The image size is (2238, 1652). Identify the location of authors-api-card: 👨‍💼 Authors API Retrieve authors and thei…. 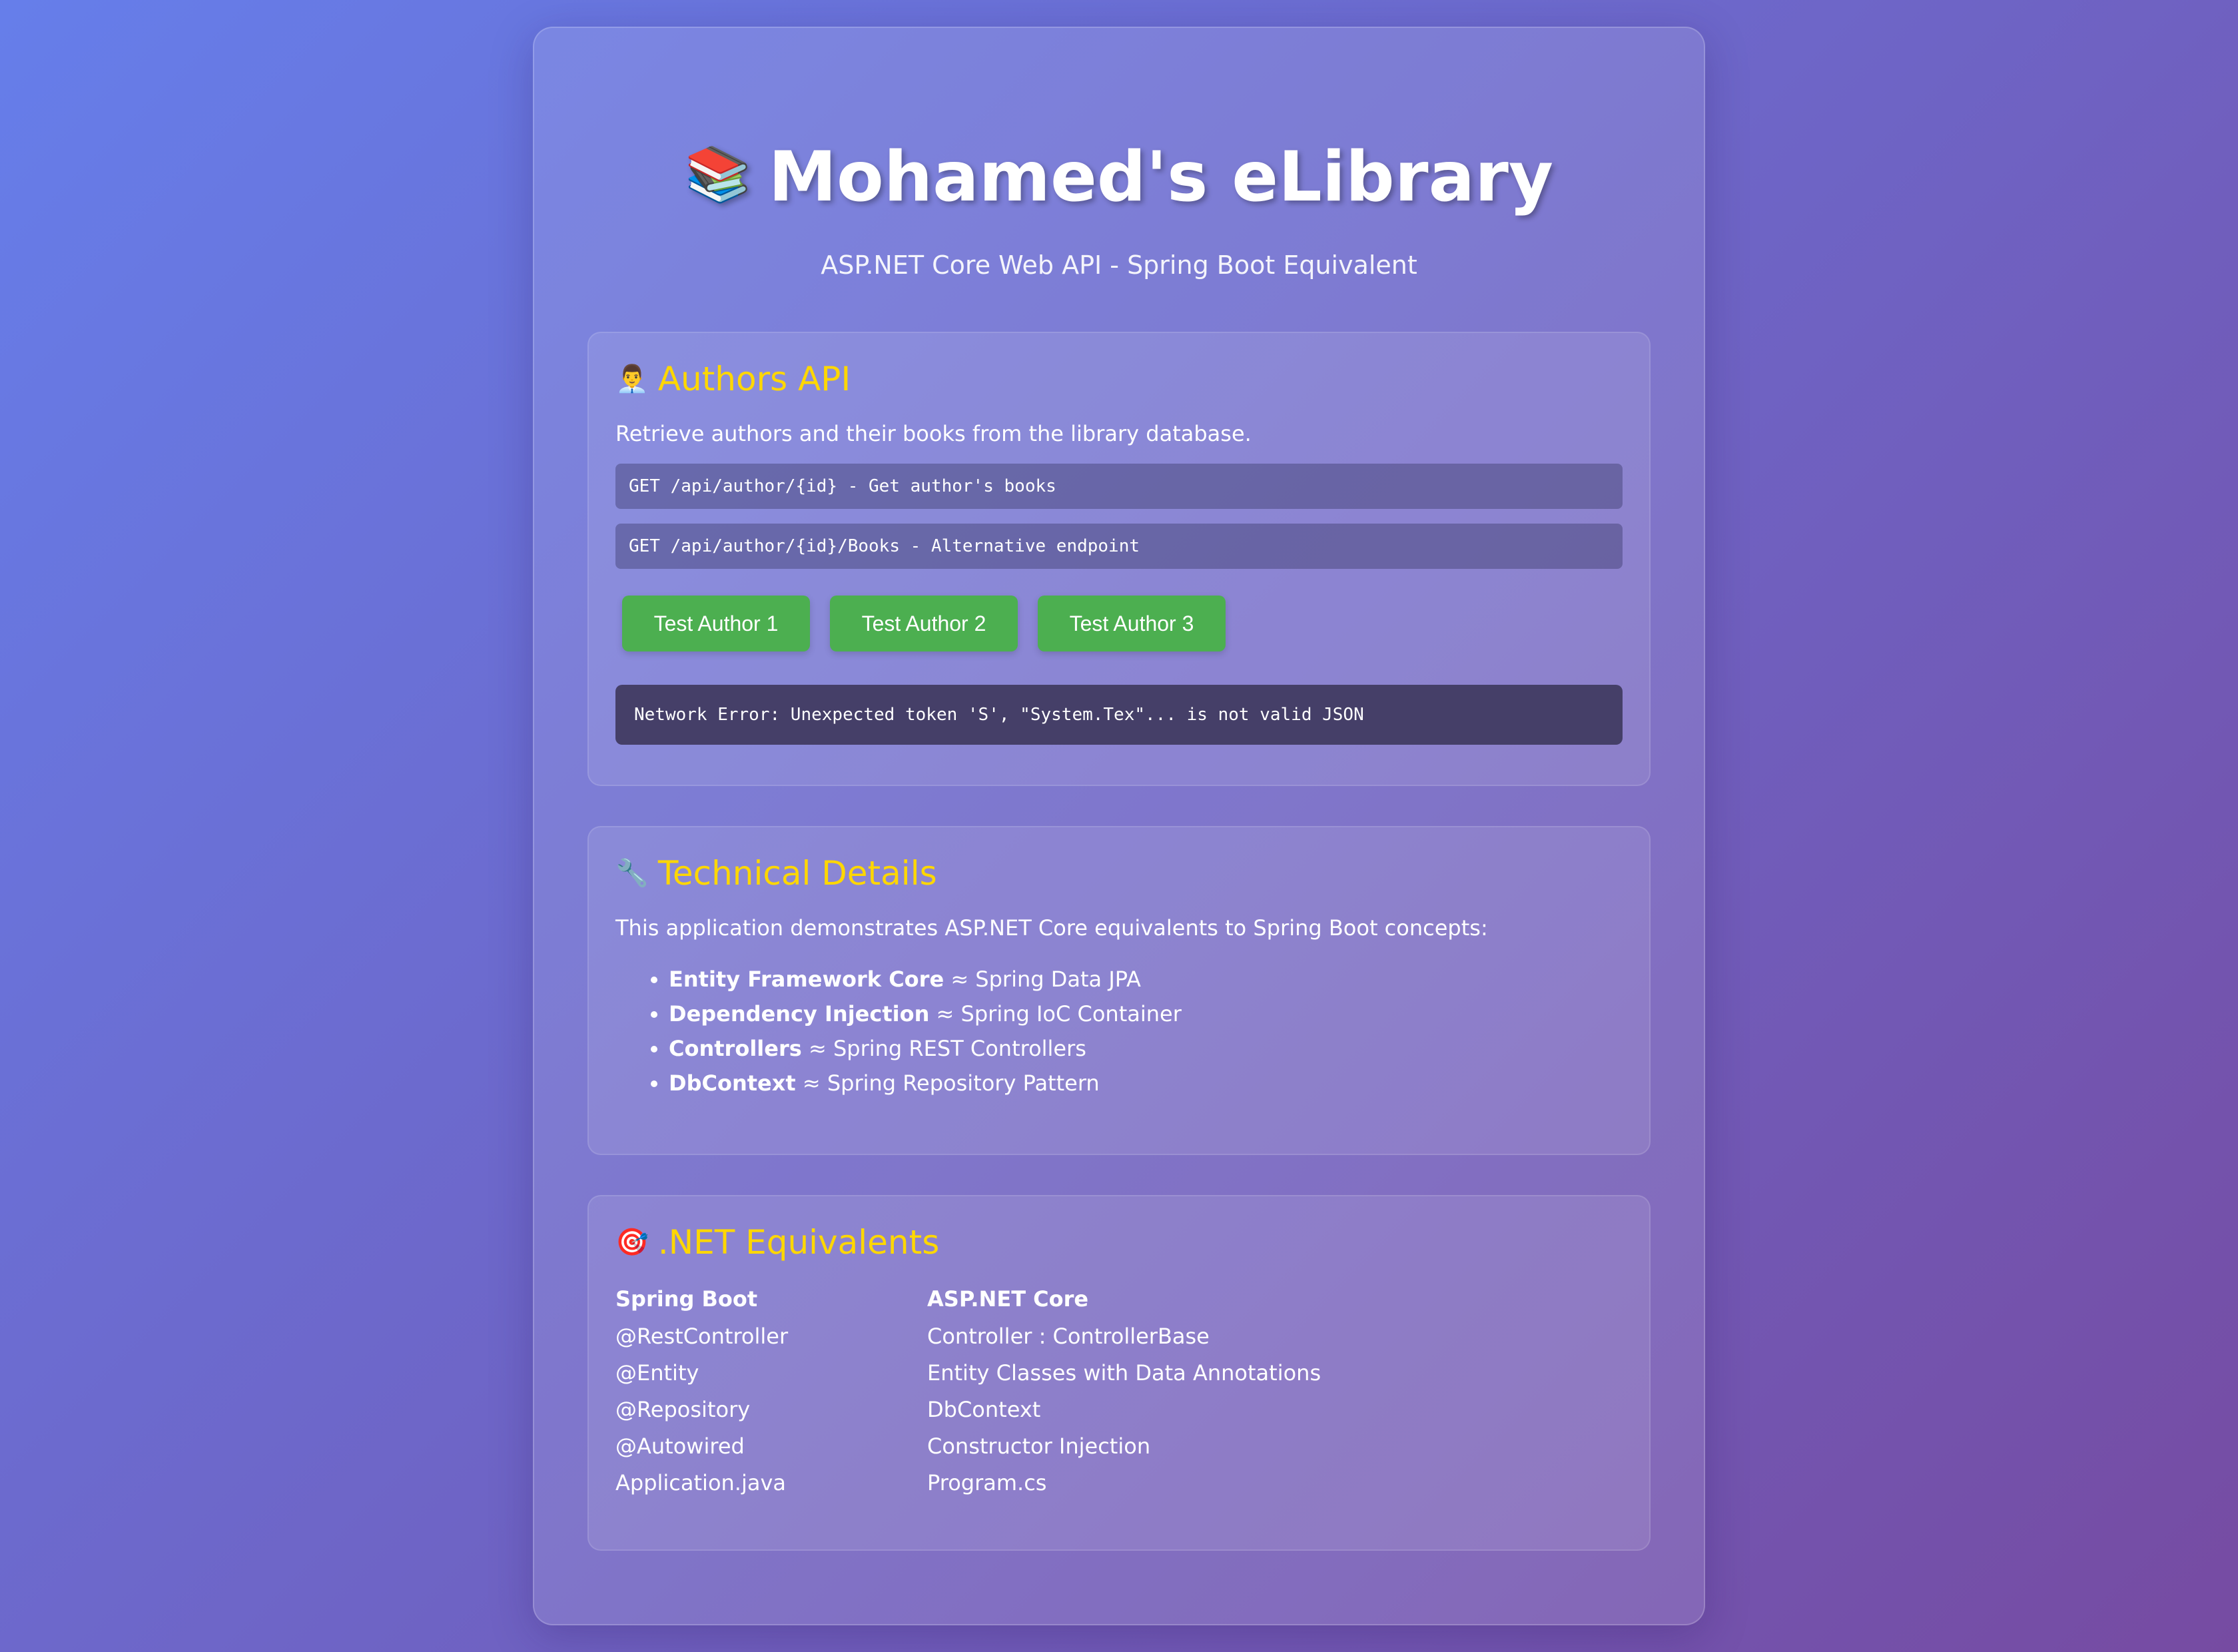
(1119, 559).